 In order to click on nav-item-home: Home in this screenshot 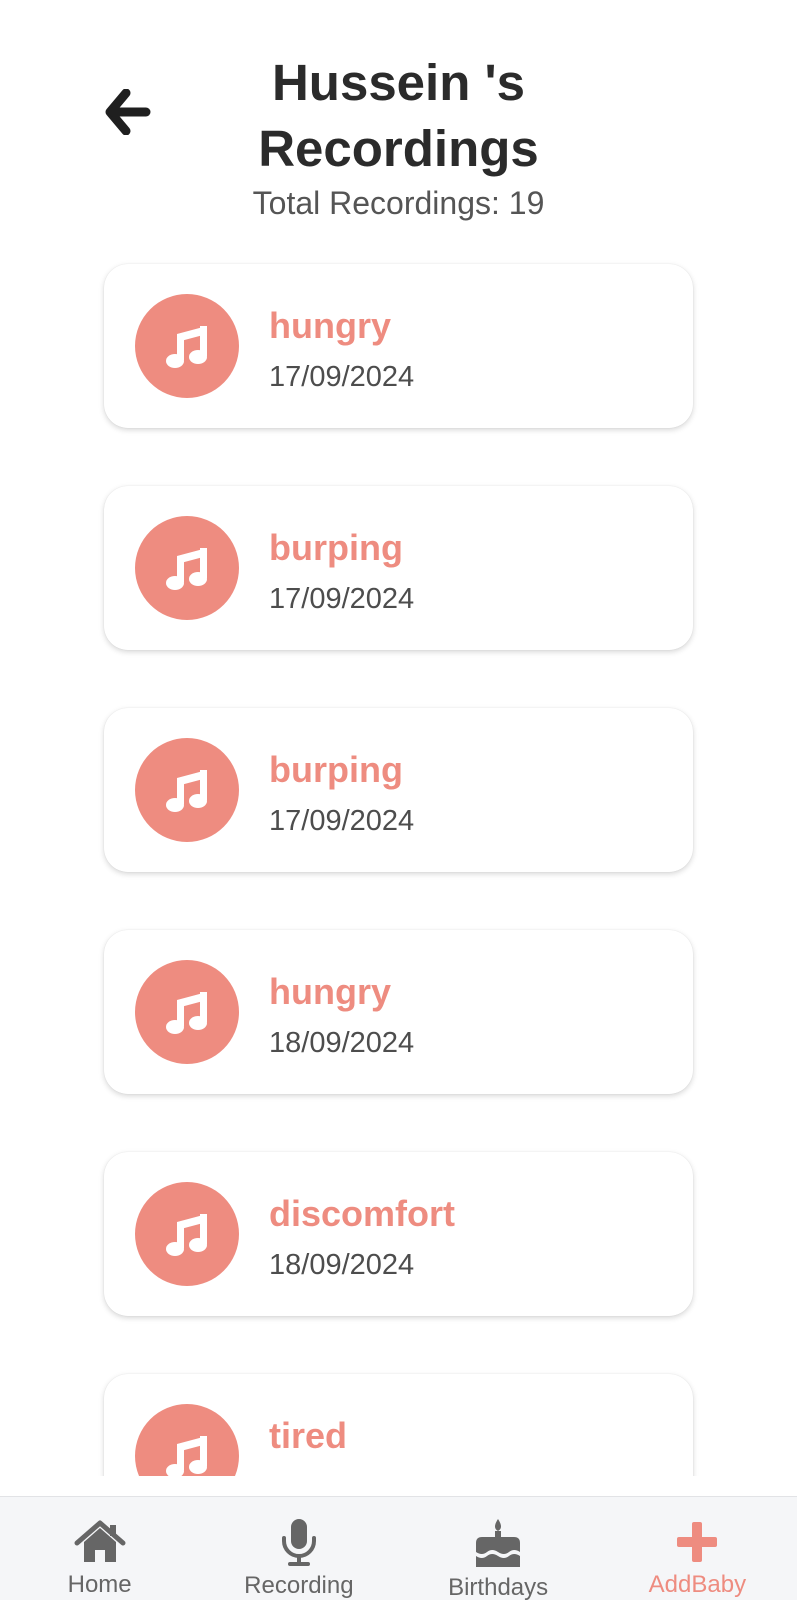, I will do `click(99, 1548)`.